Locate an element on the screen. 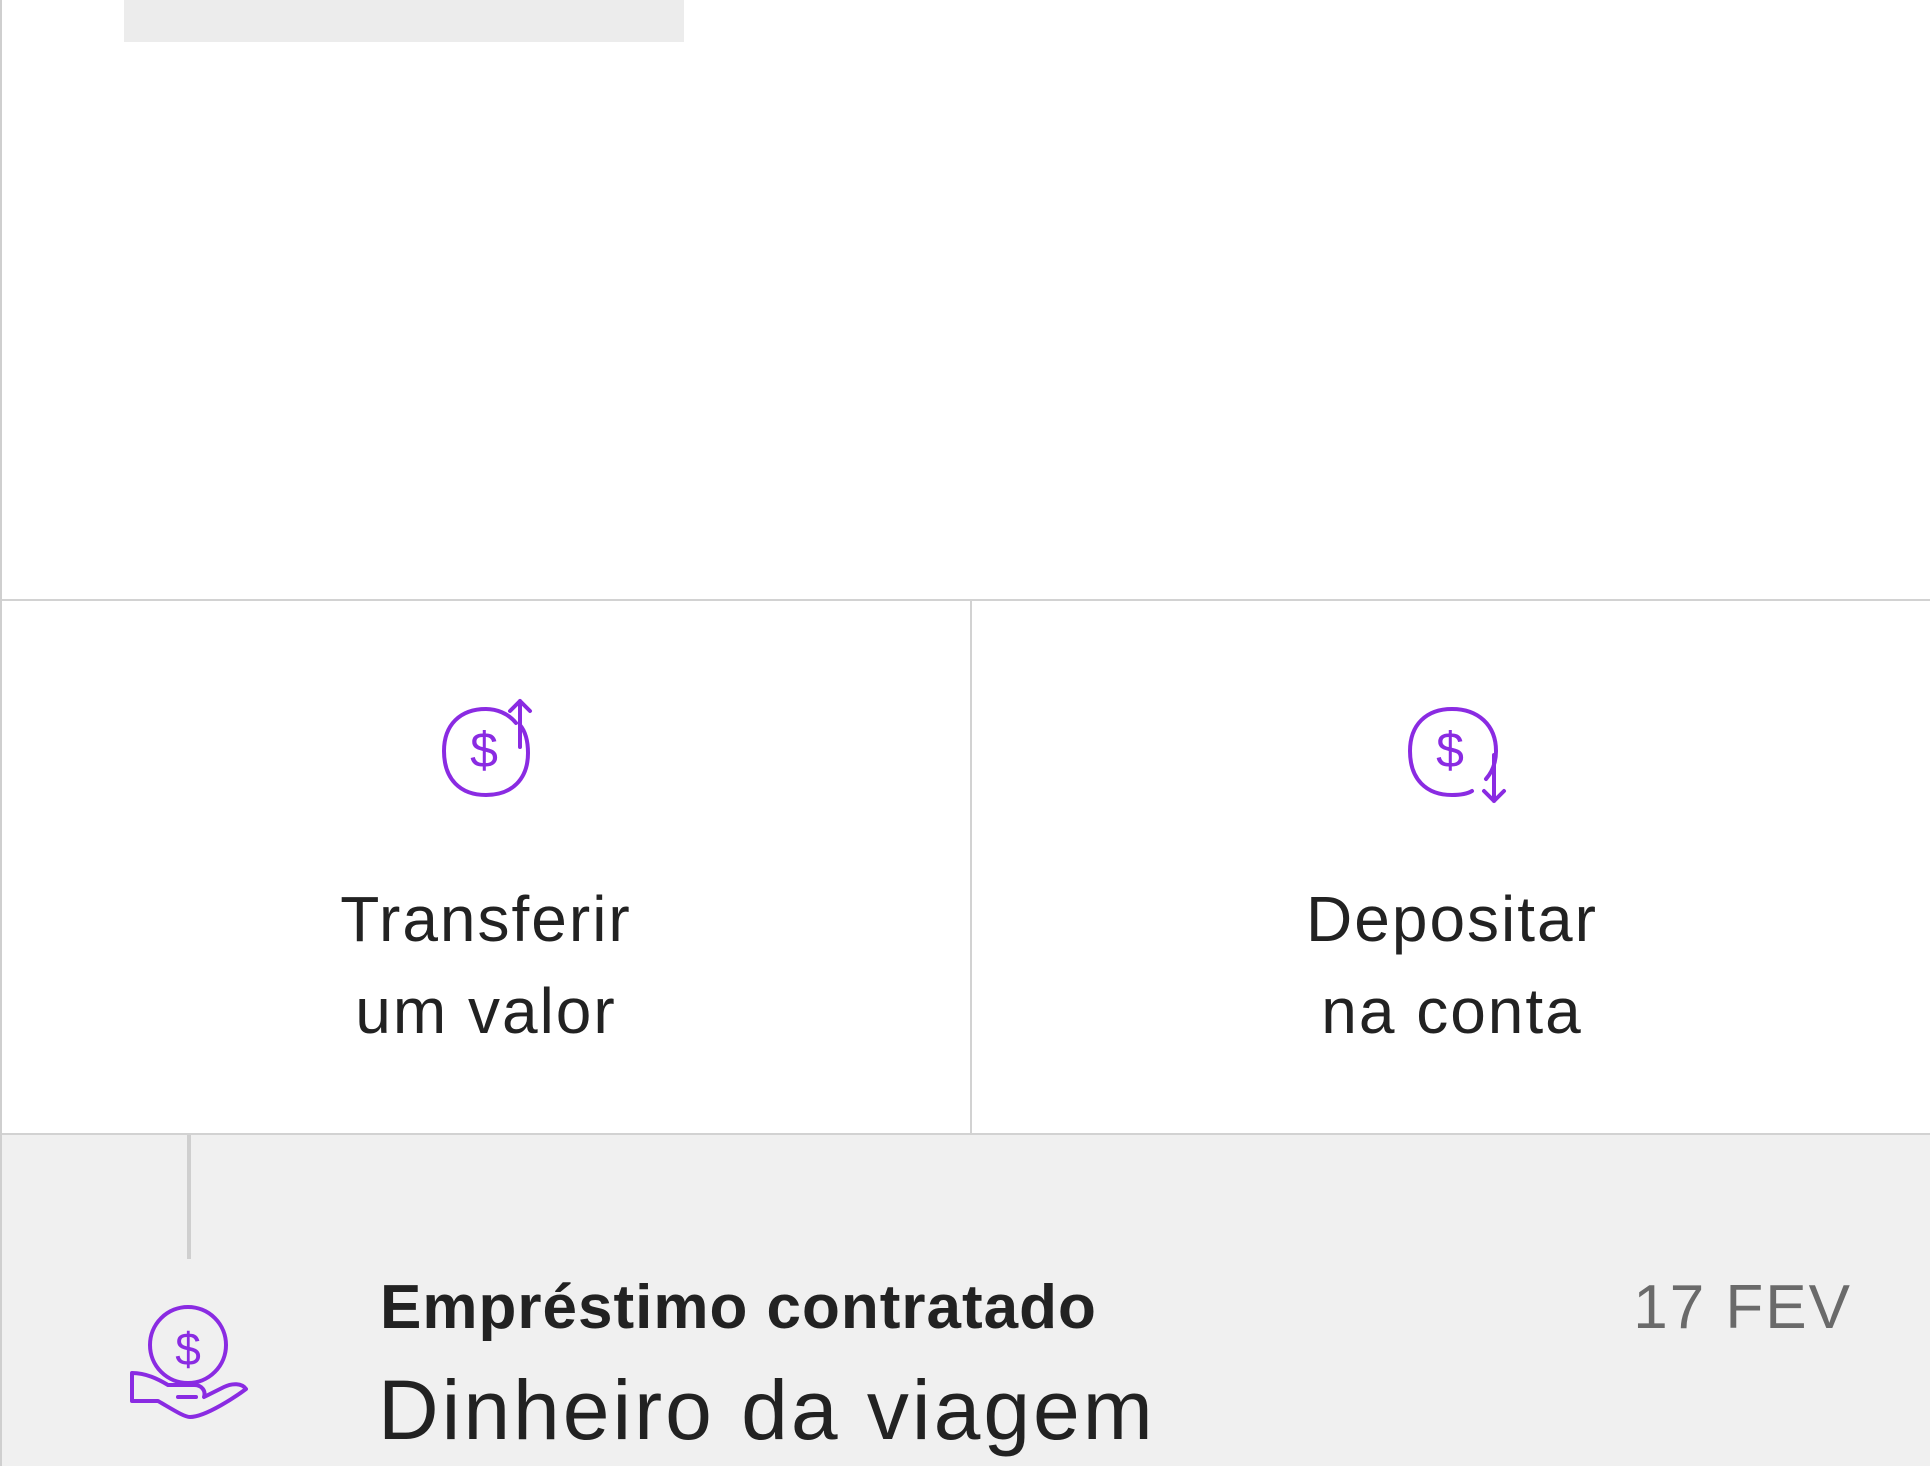 This screenshot has width=1930, height=1466. transfer-label-line2: um valor is located at coordinates (486, 1011).